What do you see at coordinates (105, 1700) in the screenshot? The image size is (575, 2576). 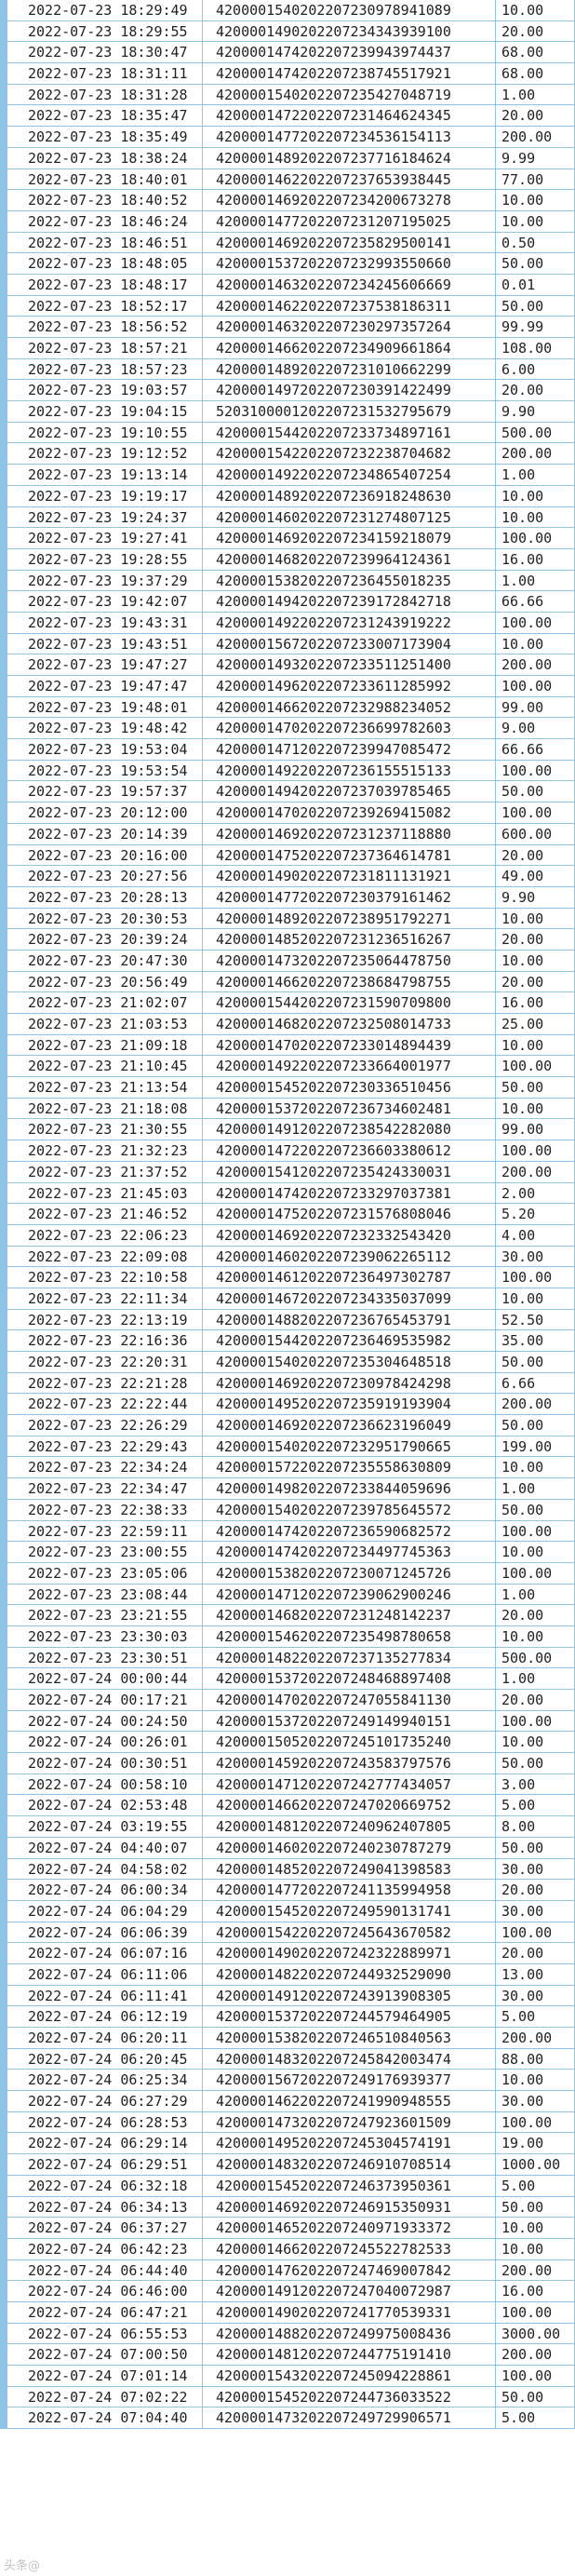 I see `time-cell: 2022-07-24 00:17:21` at bounding box center [105, 1700].